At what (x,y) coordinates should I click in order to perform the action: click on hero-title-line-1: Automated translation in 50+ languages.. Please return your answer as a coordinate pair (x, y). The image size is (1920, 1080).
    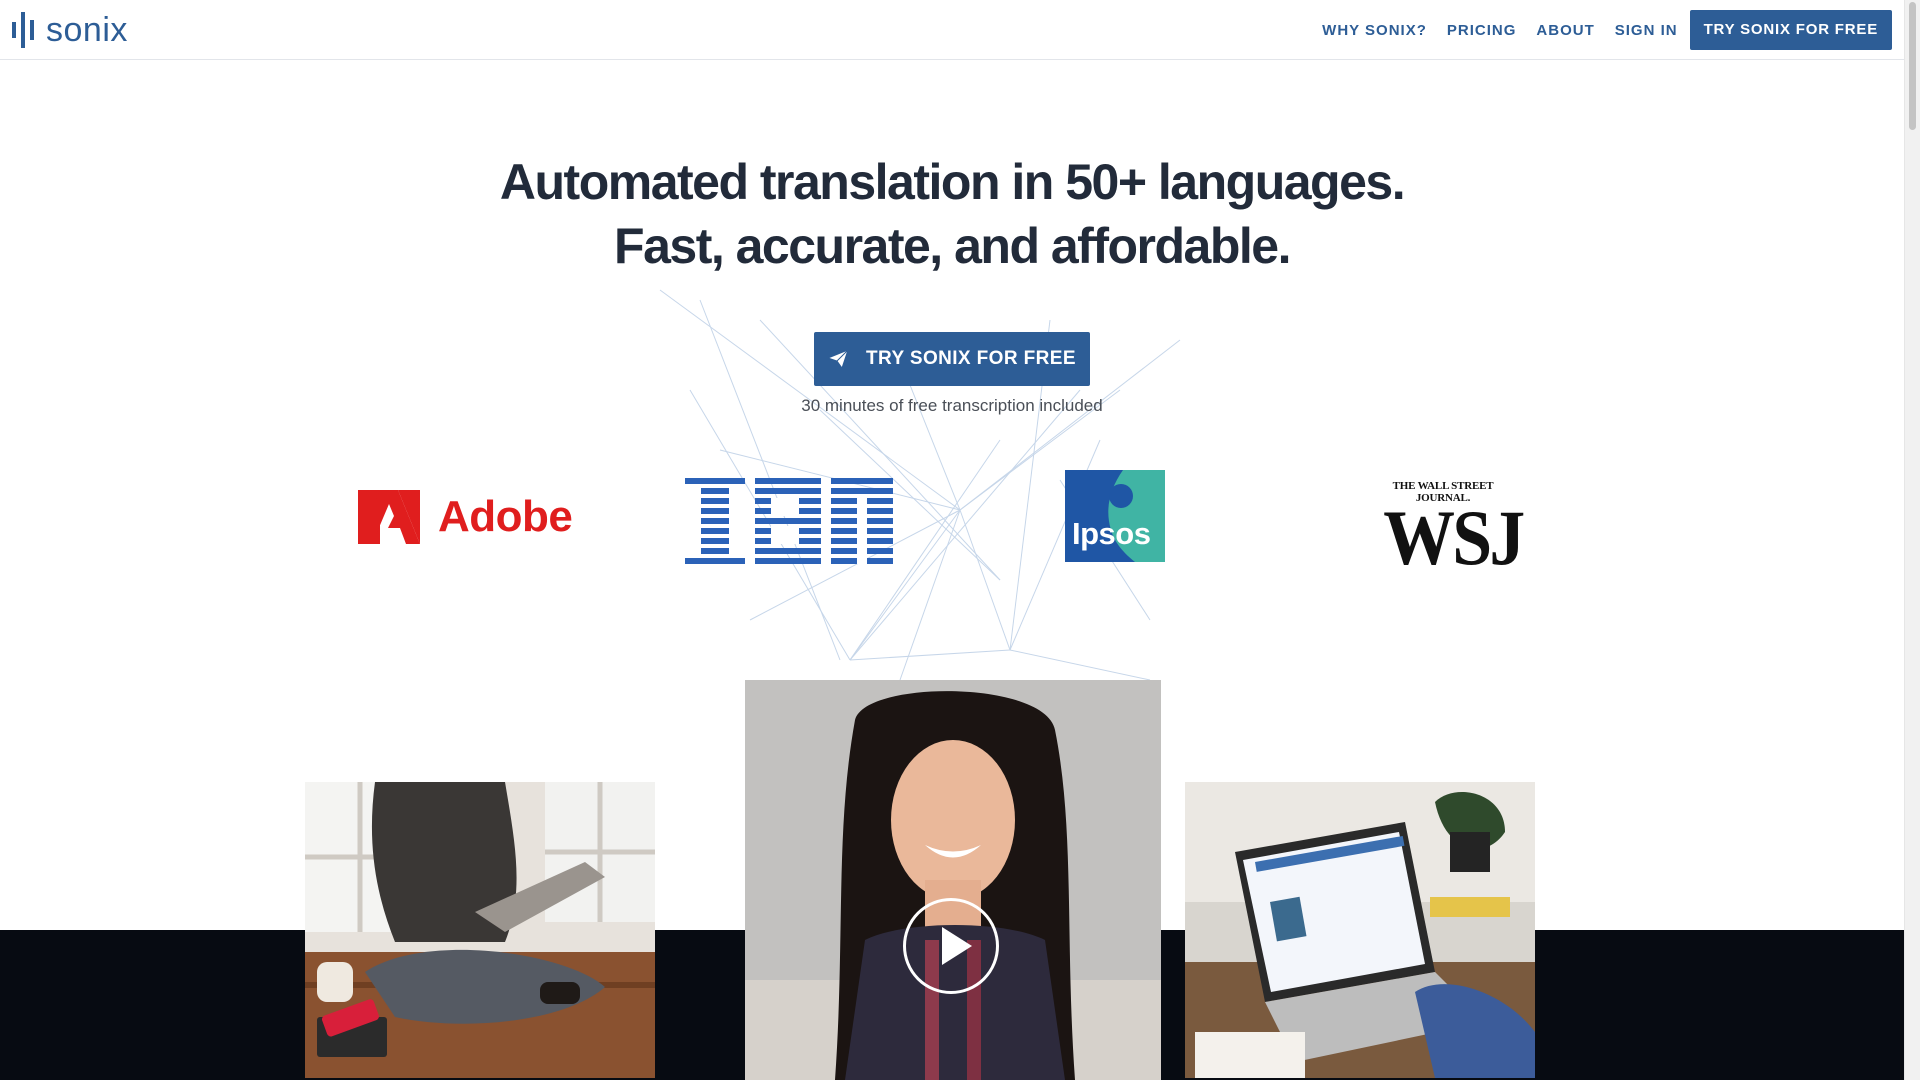
    Looking at the image, I should click on (952, 182).